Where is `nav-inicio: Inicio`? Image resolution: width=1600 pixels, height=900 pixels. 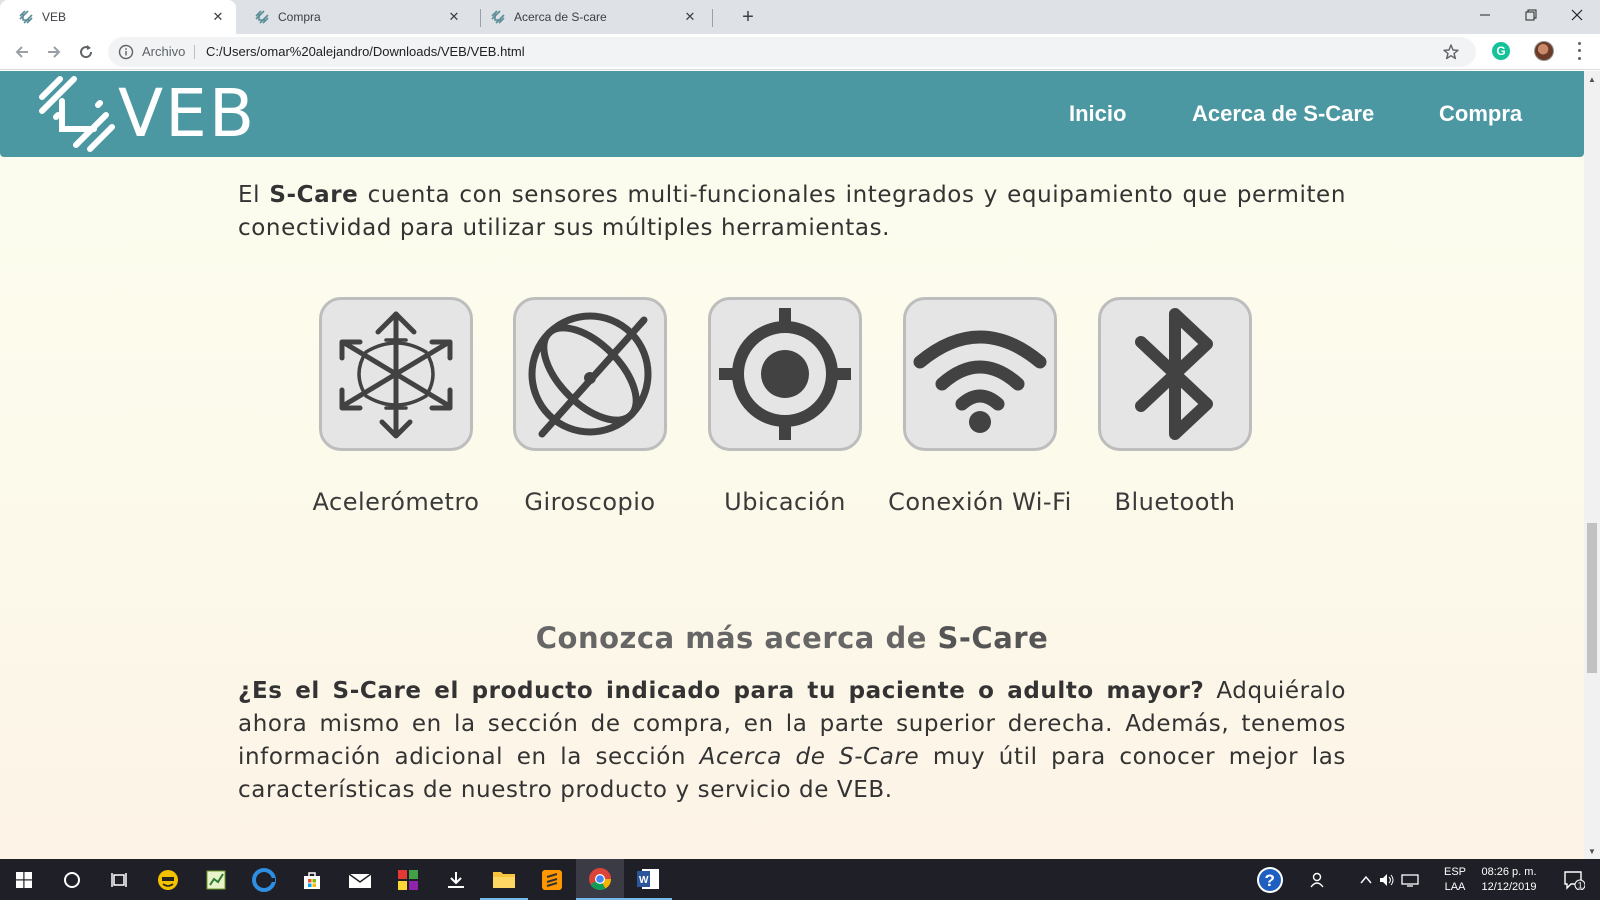
nav-inicio: Inicio is located at coordinates (1097, 114).